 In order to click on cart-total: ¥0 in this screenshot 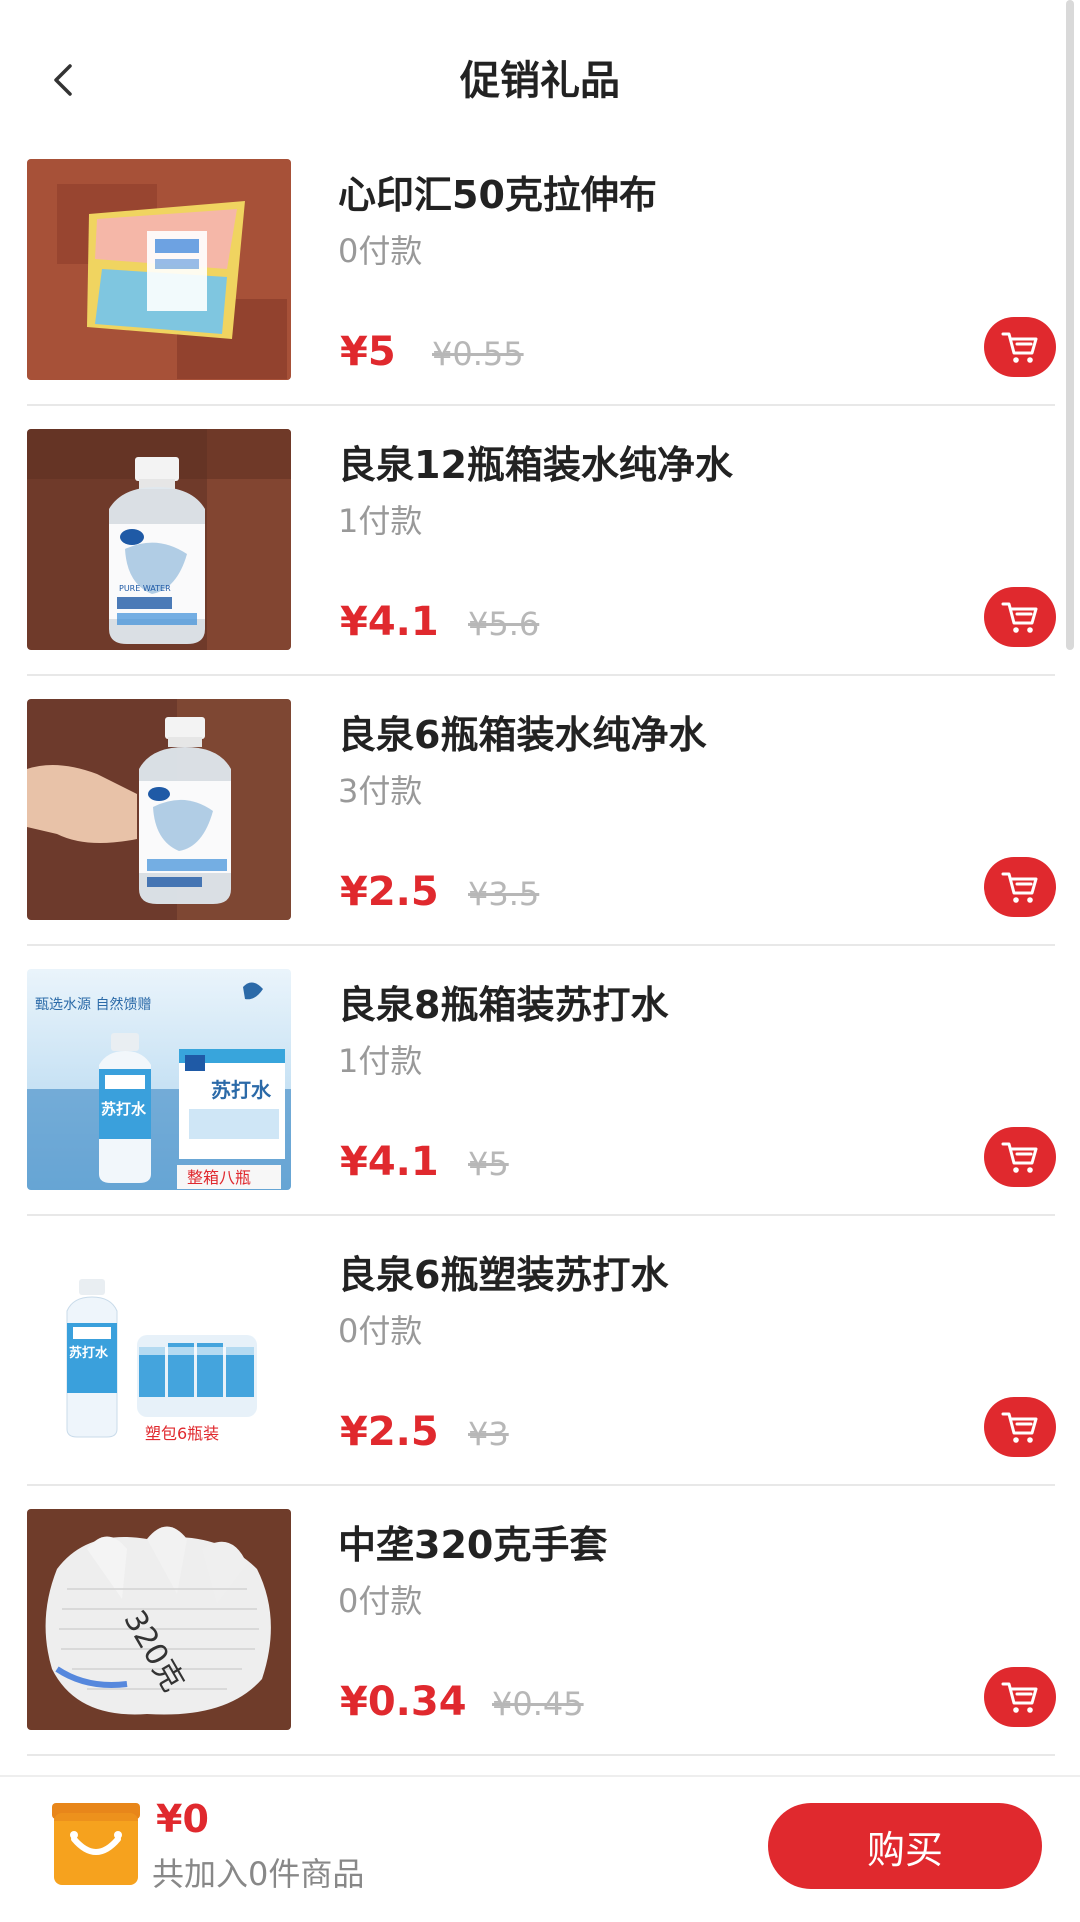, I will do `click(182, 1819)`.